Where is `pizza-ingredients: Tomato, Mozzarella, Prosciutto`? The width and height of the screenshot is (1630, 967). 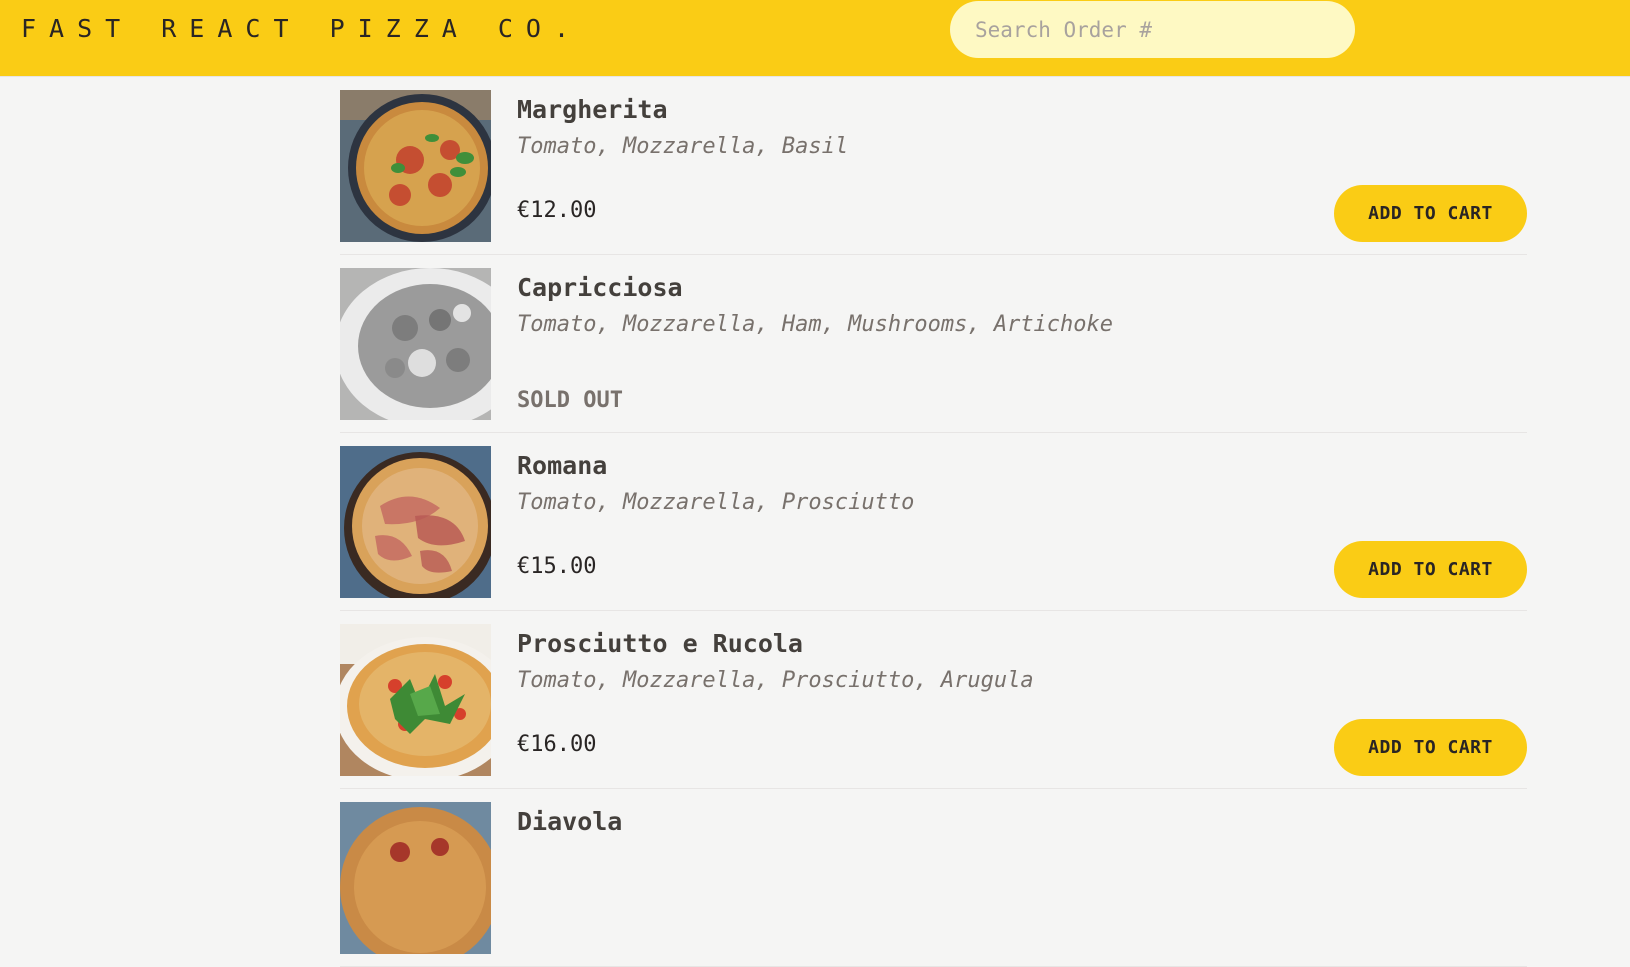
pizza-ingredients: Tomato, Mozzarella, Prosciutto is located at coordinates (716, 502).